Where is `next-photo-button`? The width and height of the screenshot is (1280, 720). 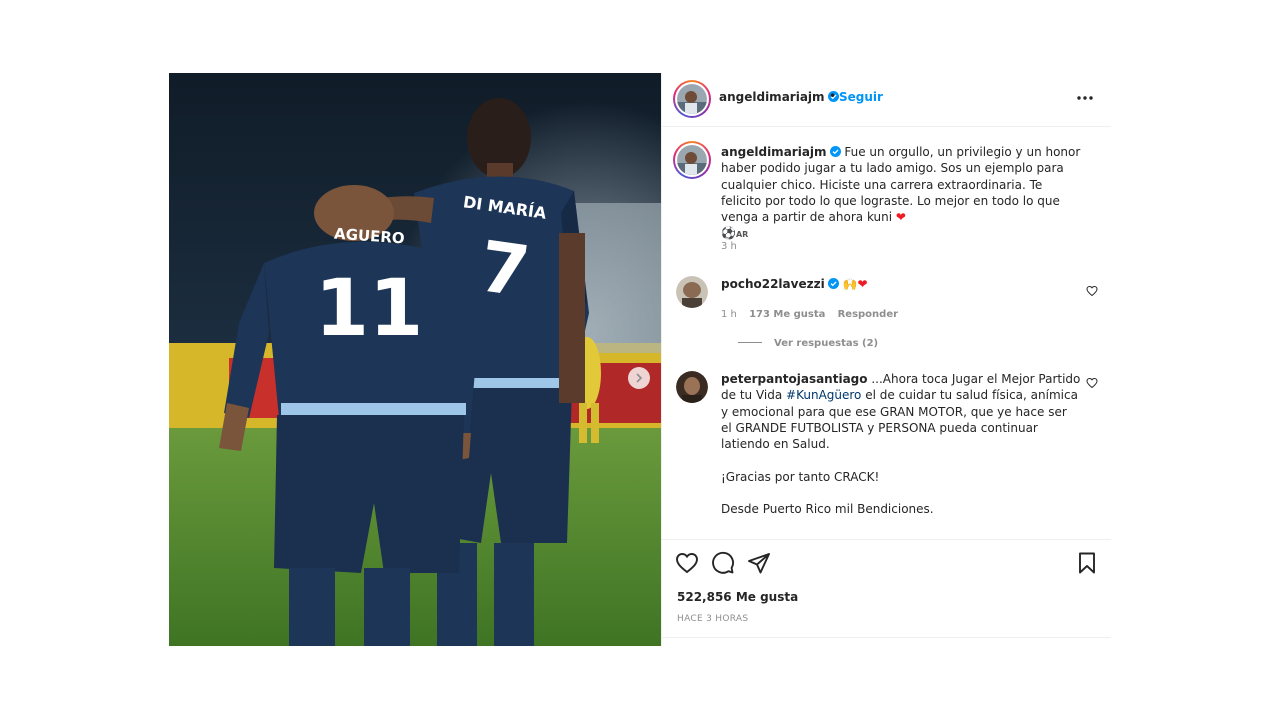 next-photo-button is located at coordinates (639, 378).